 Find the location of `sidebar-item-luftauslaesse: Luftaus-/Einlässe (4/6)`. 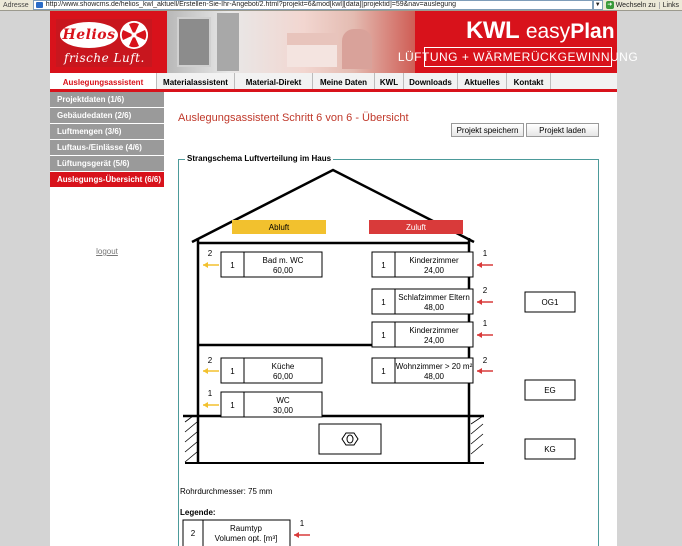

sidebar-item-luftauslaesse: Luftaus-/Einlässe (4/6) is located at coordinates (107, 147).